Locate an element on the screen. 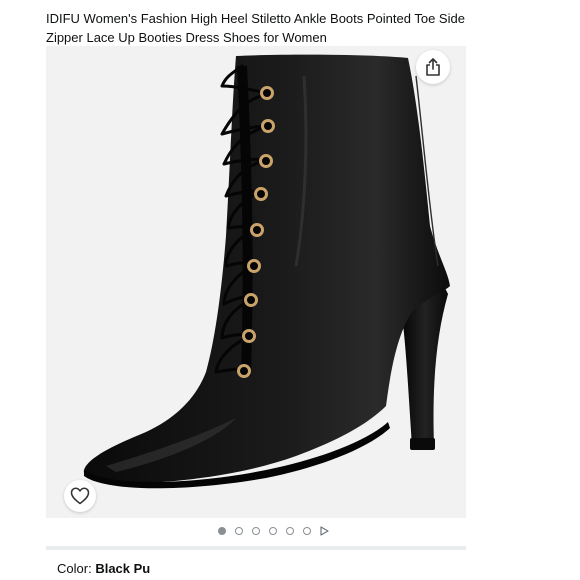 This screenshot has height=580, width=580. share-button is located at coordinates (433, 67).